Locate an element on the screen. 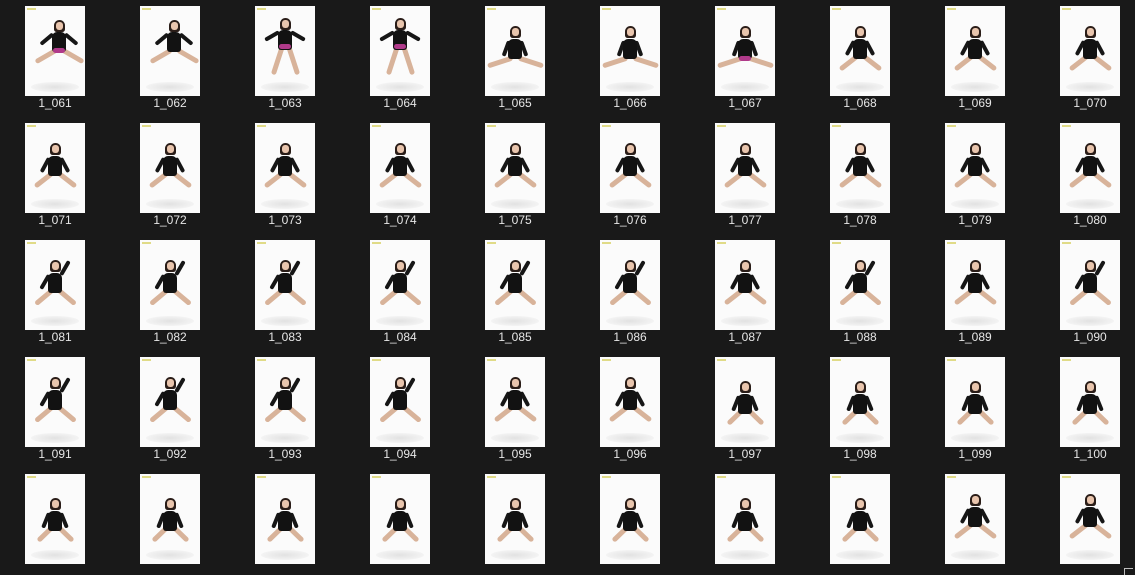 The image size is (1135, 575). thumbnail-item: 1_069 is located at coordinates (975, 56).